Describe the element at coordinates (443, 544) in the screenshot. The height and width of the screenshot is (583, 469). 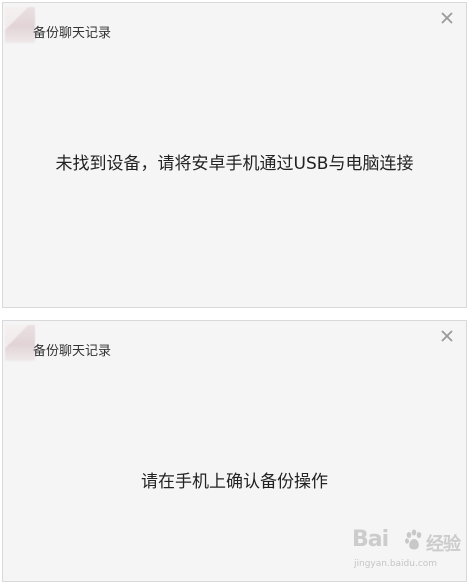
I see `watermark-brand-right: 经验` at that location.